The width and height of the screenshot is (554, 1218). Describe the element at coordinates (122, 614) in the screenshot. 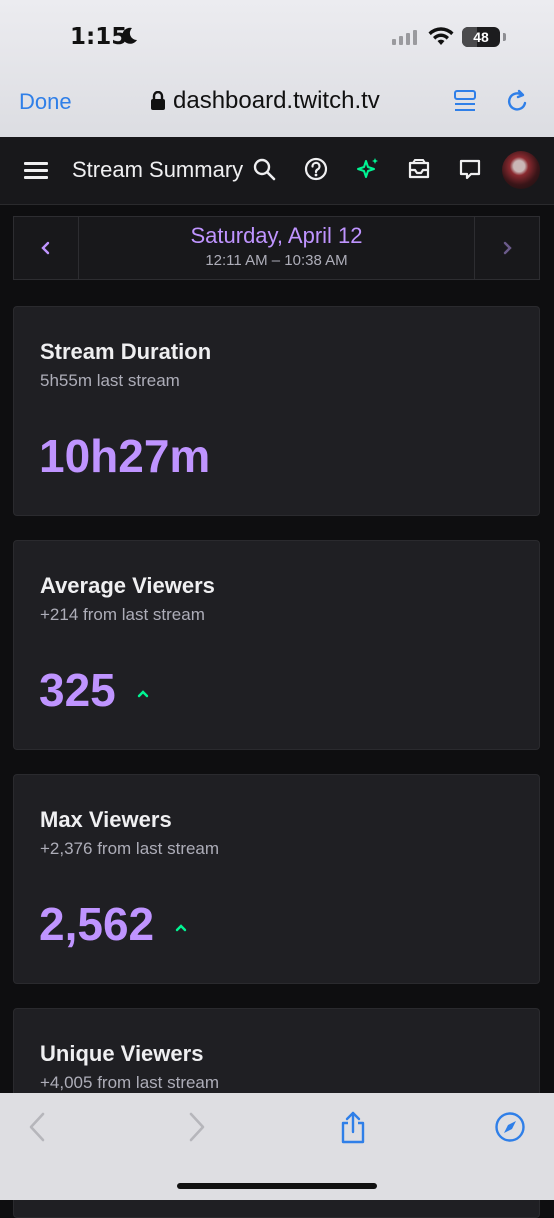

I see `card-subtitle: +214 from last stream` at that location.